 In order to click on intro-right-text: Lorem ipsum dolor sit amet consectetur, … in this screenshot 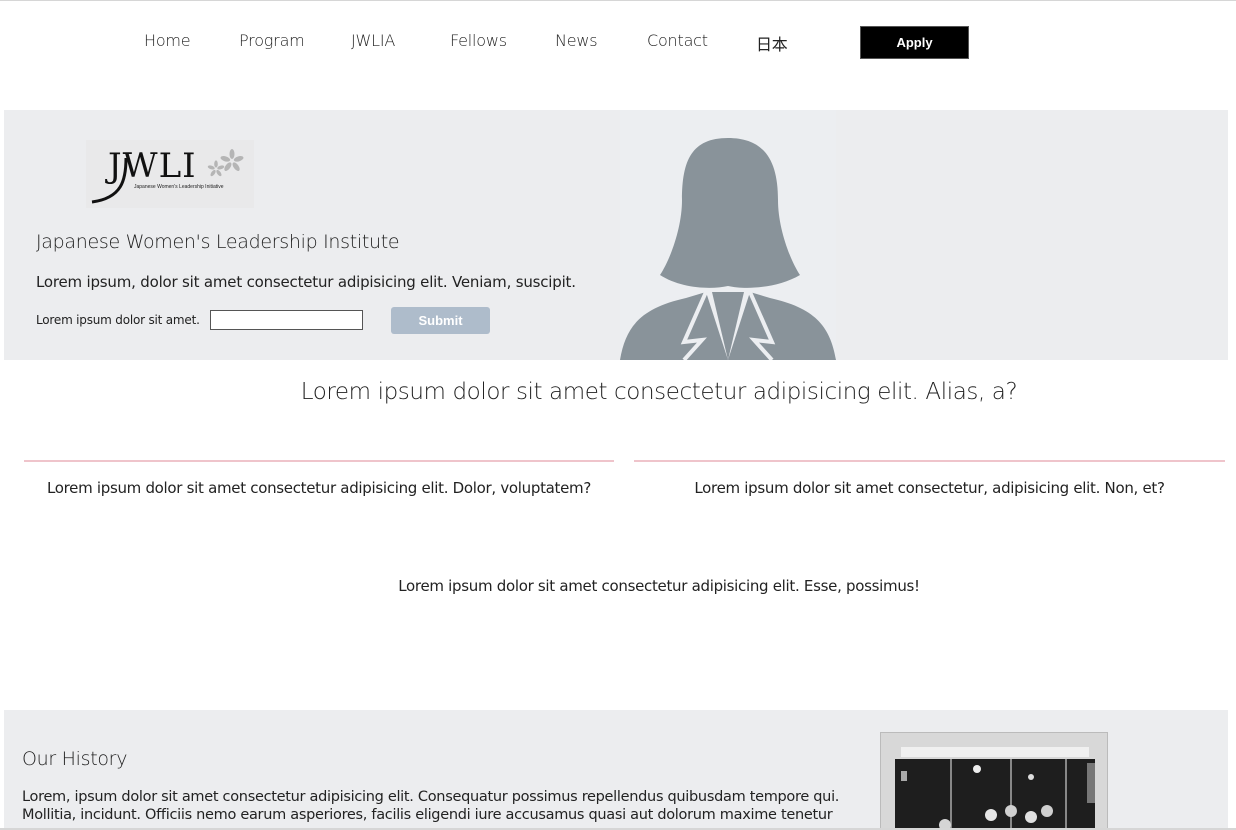, I will do `click(929, 488)`.